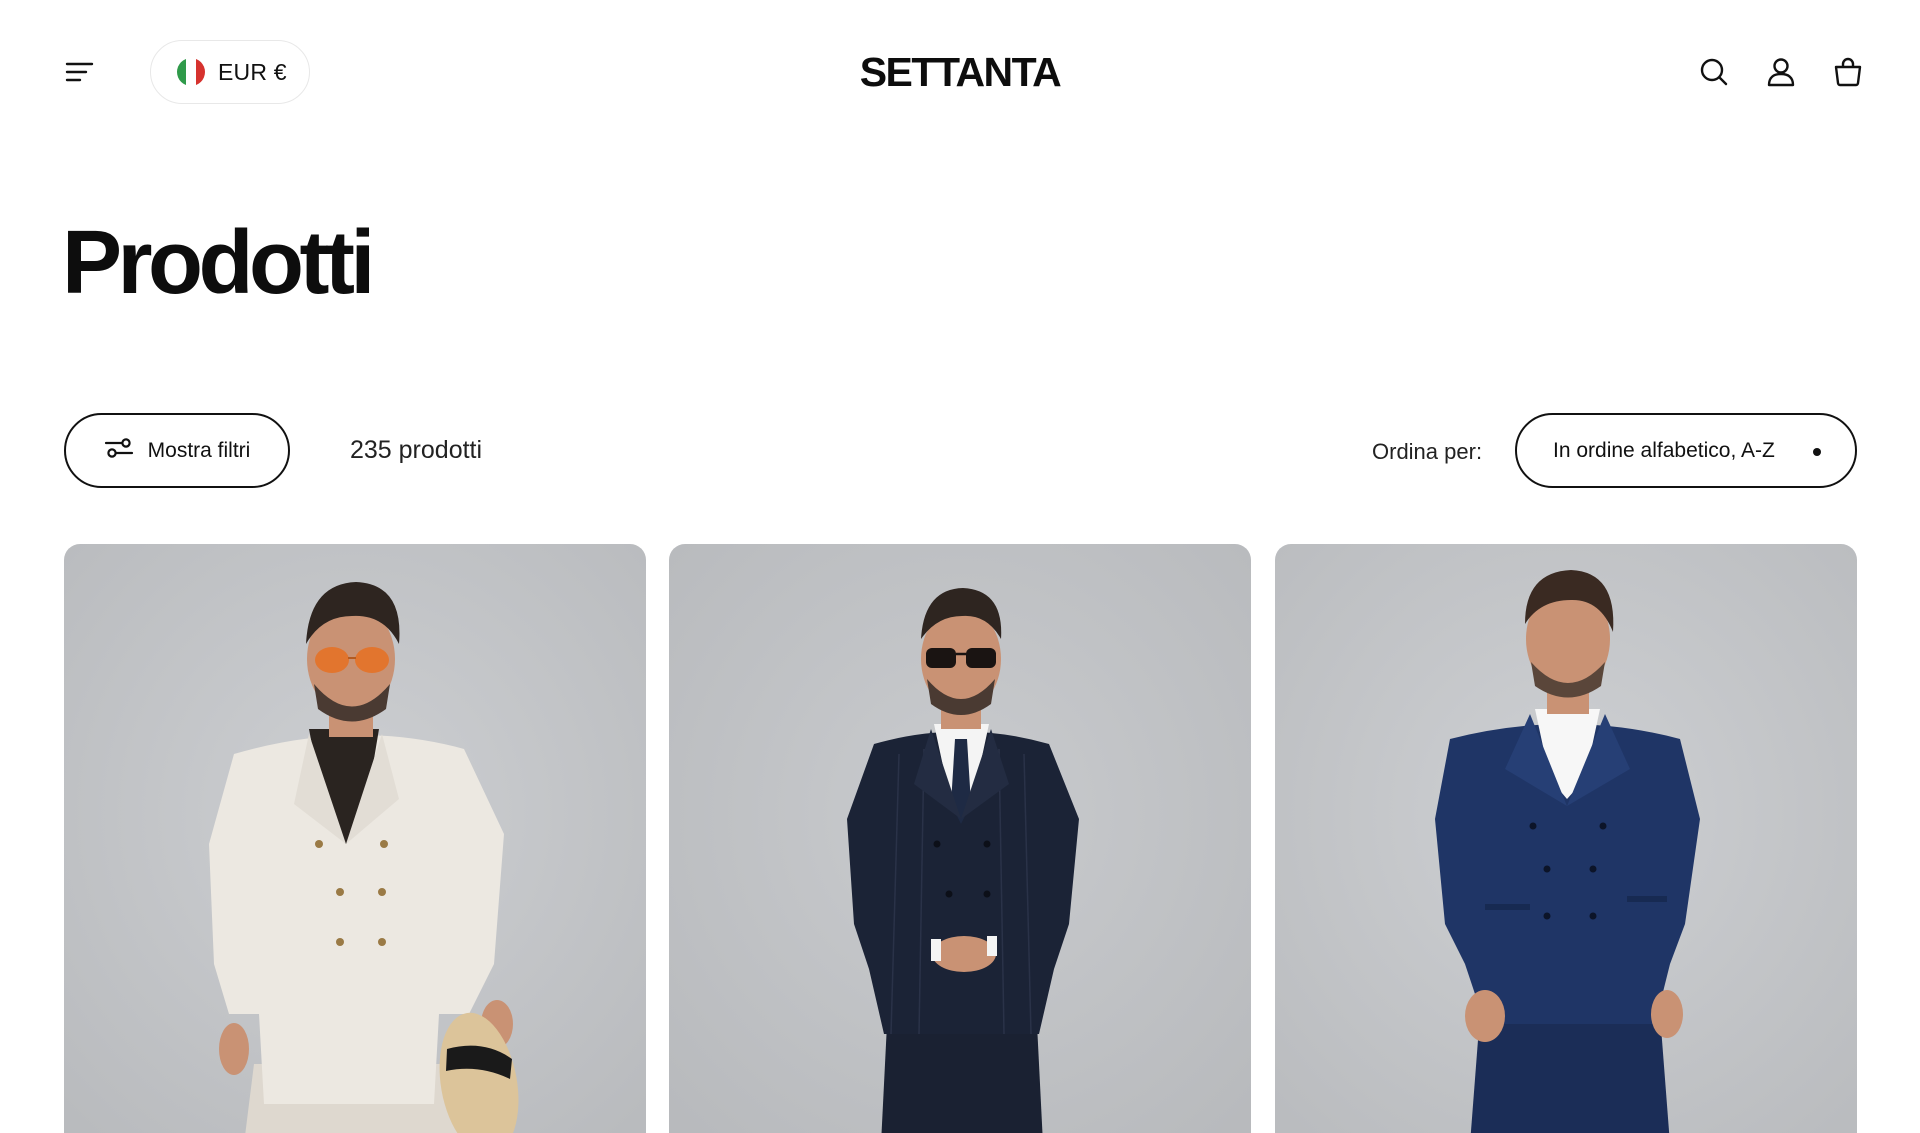 The width and height of the screenshot is (1920, 1133). I want to click on sort-label: Ordina per:, so click(1427, 451).